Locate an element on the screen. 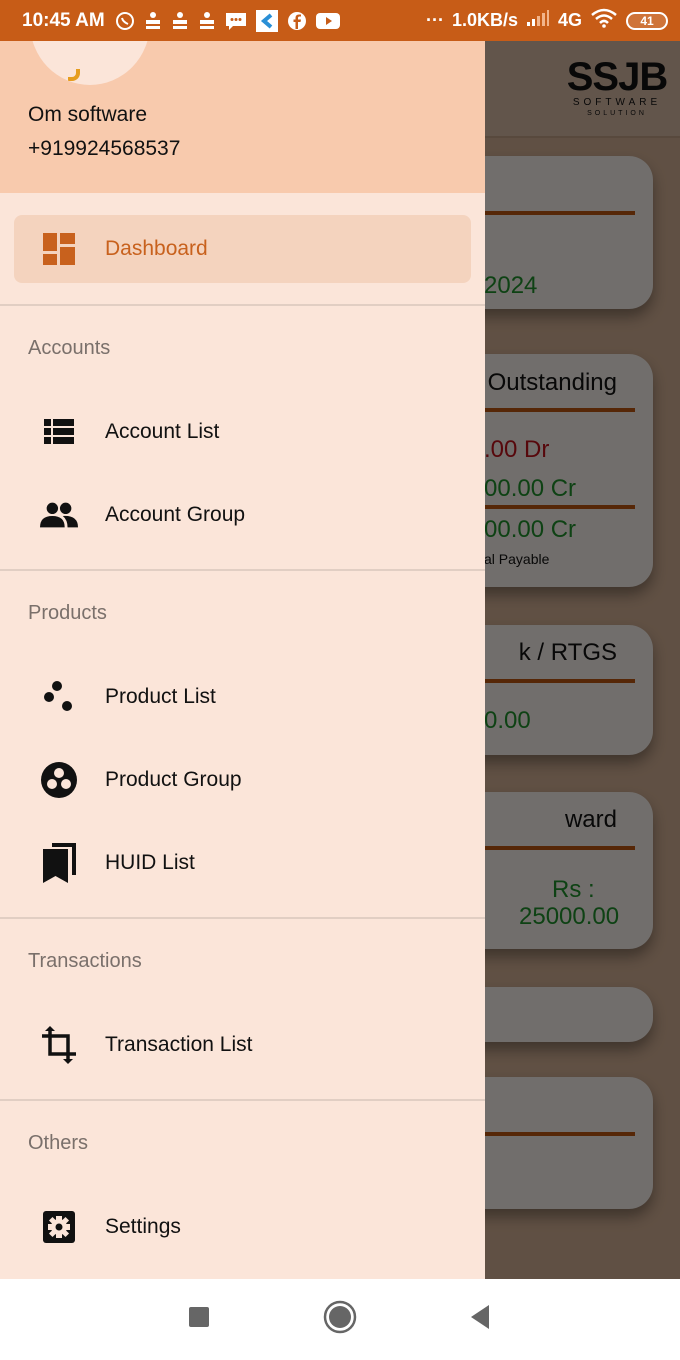 The width and height of the screenshot is (680, 1360). nav-label: Settings is located at coordinates (143, 1226).